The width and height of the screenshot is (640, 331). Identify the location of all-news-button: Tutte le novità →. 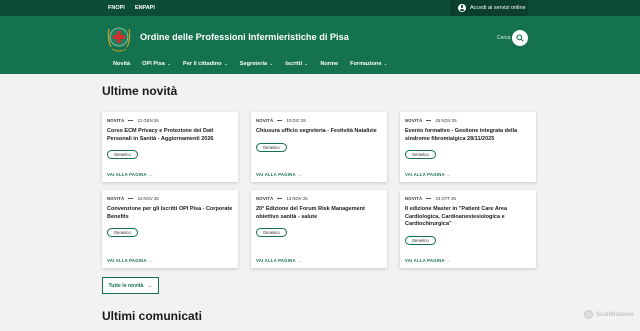
(130, 285).